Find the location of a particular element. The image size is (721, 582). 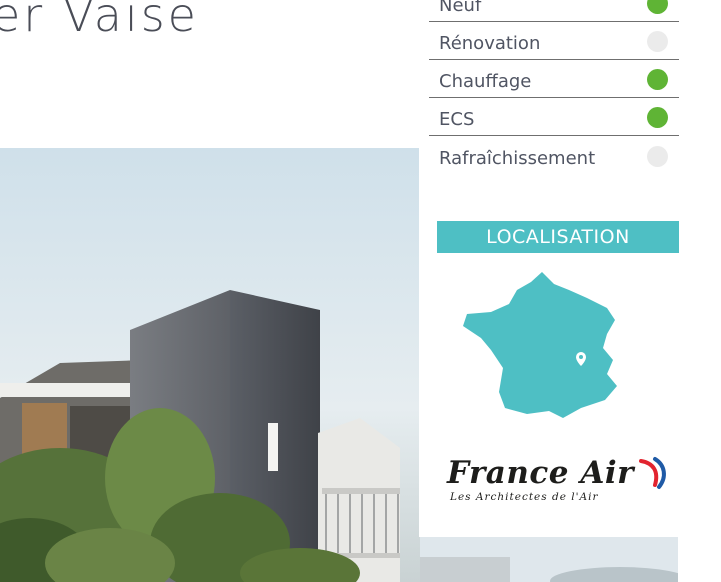

criteria-label: ECS is located at coordinates (457, 119).